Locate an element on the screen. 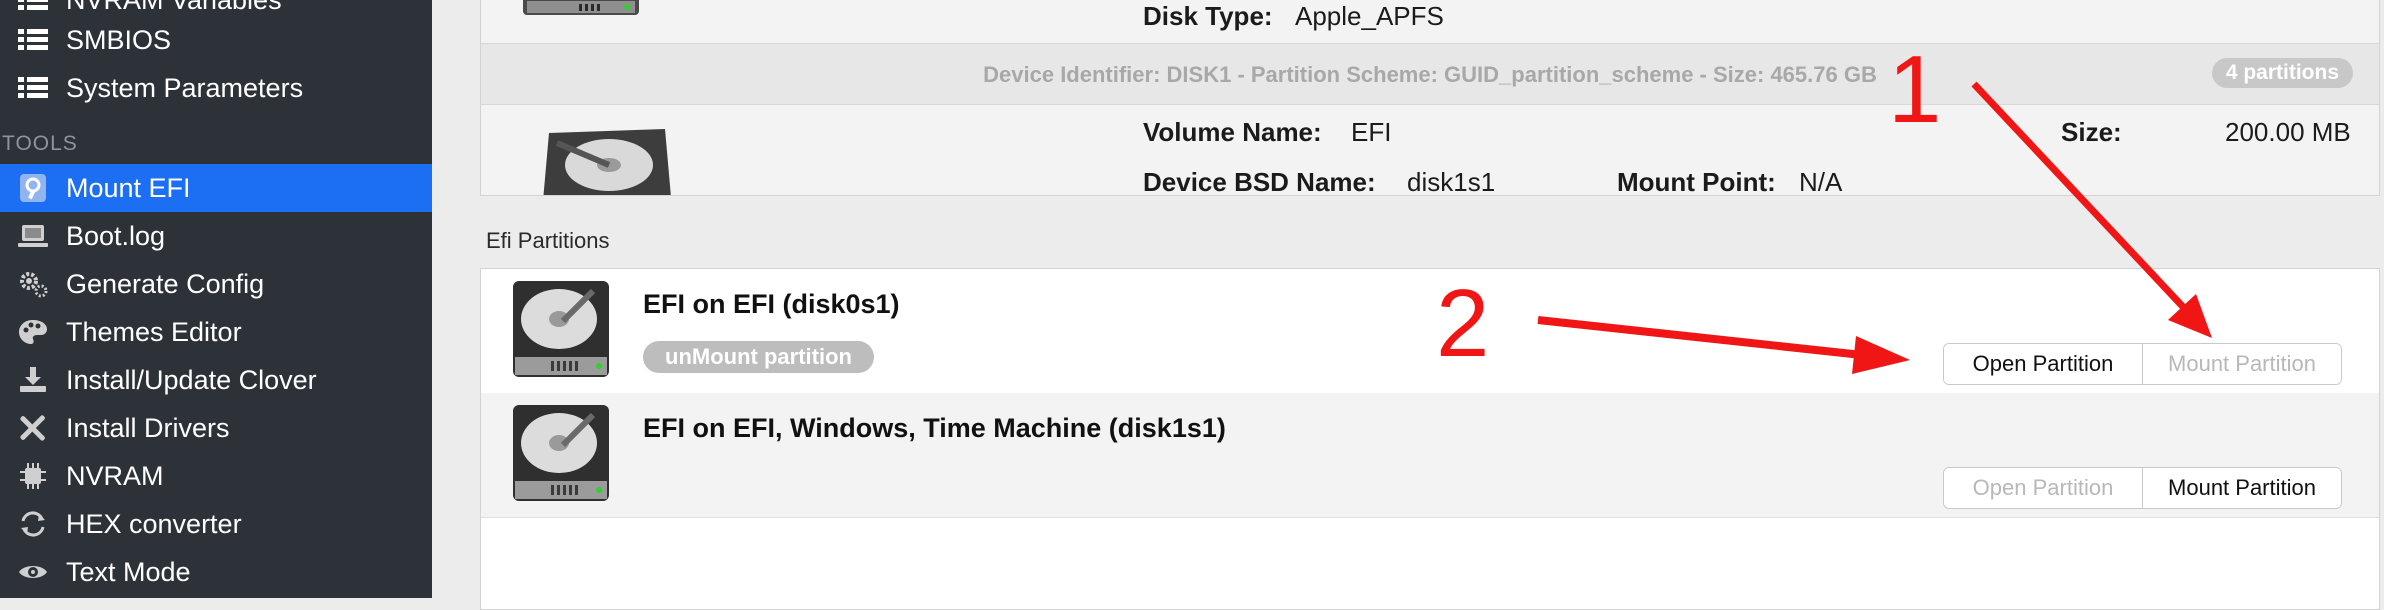 The height and width of the screenshot is (610, 2384). sidebar-item-boot-log: Boot.log is located at coordinates (216, 236).